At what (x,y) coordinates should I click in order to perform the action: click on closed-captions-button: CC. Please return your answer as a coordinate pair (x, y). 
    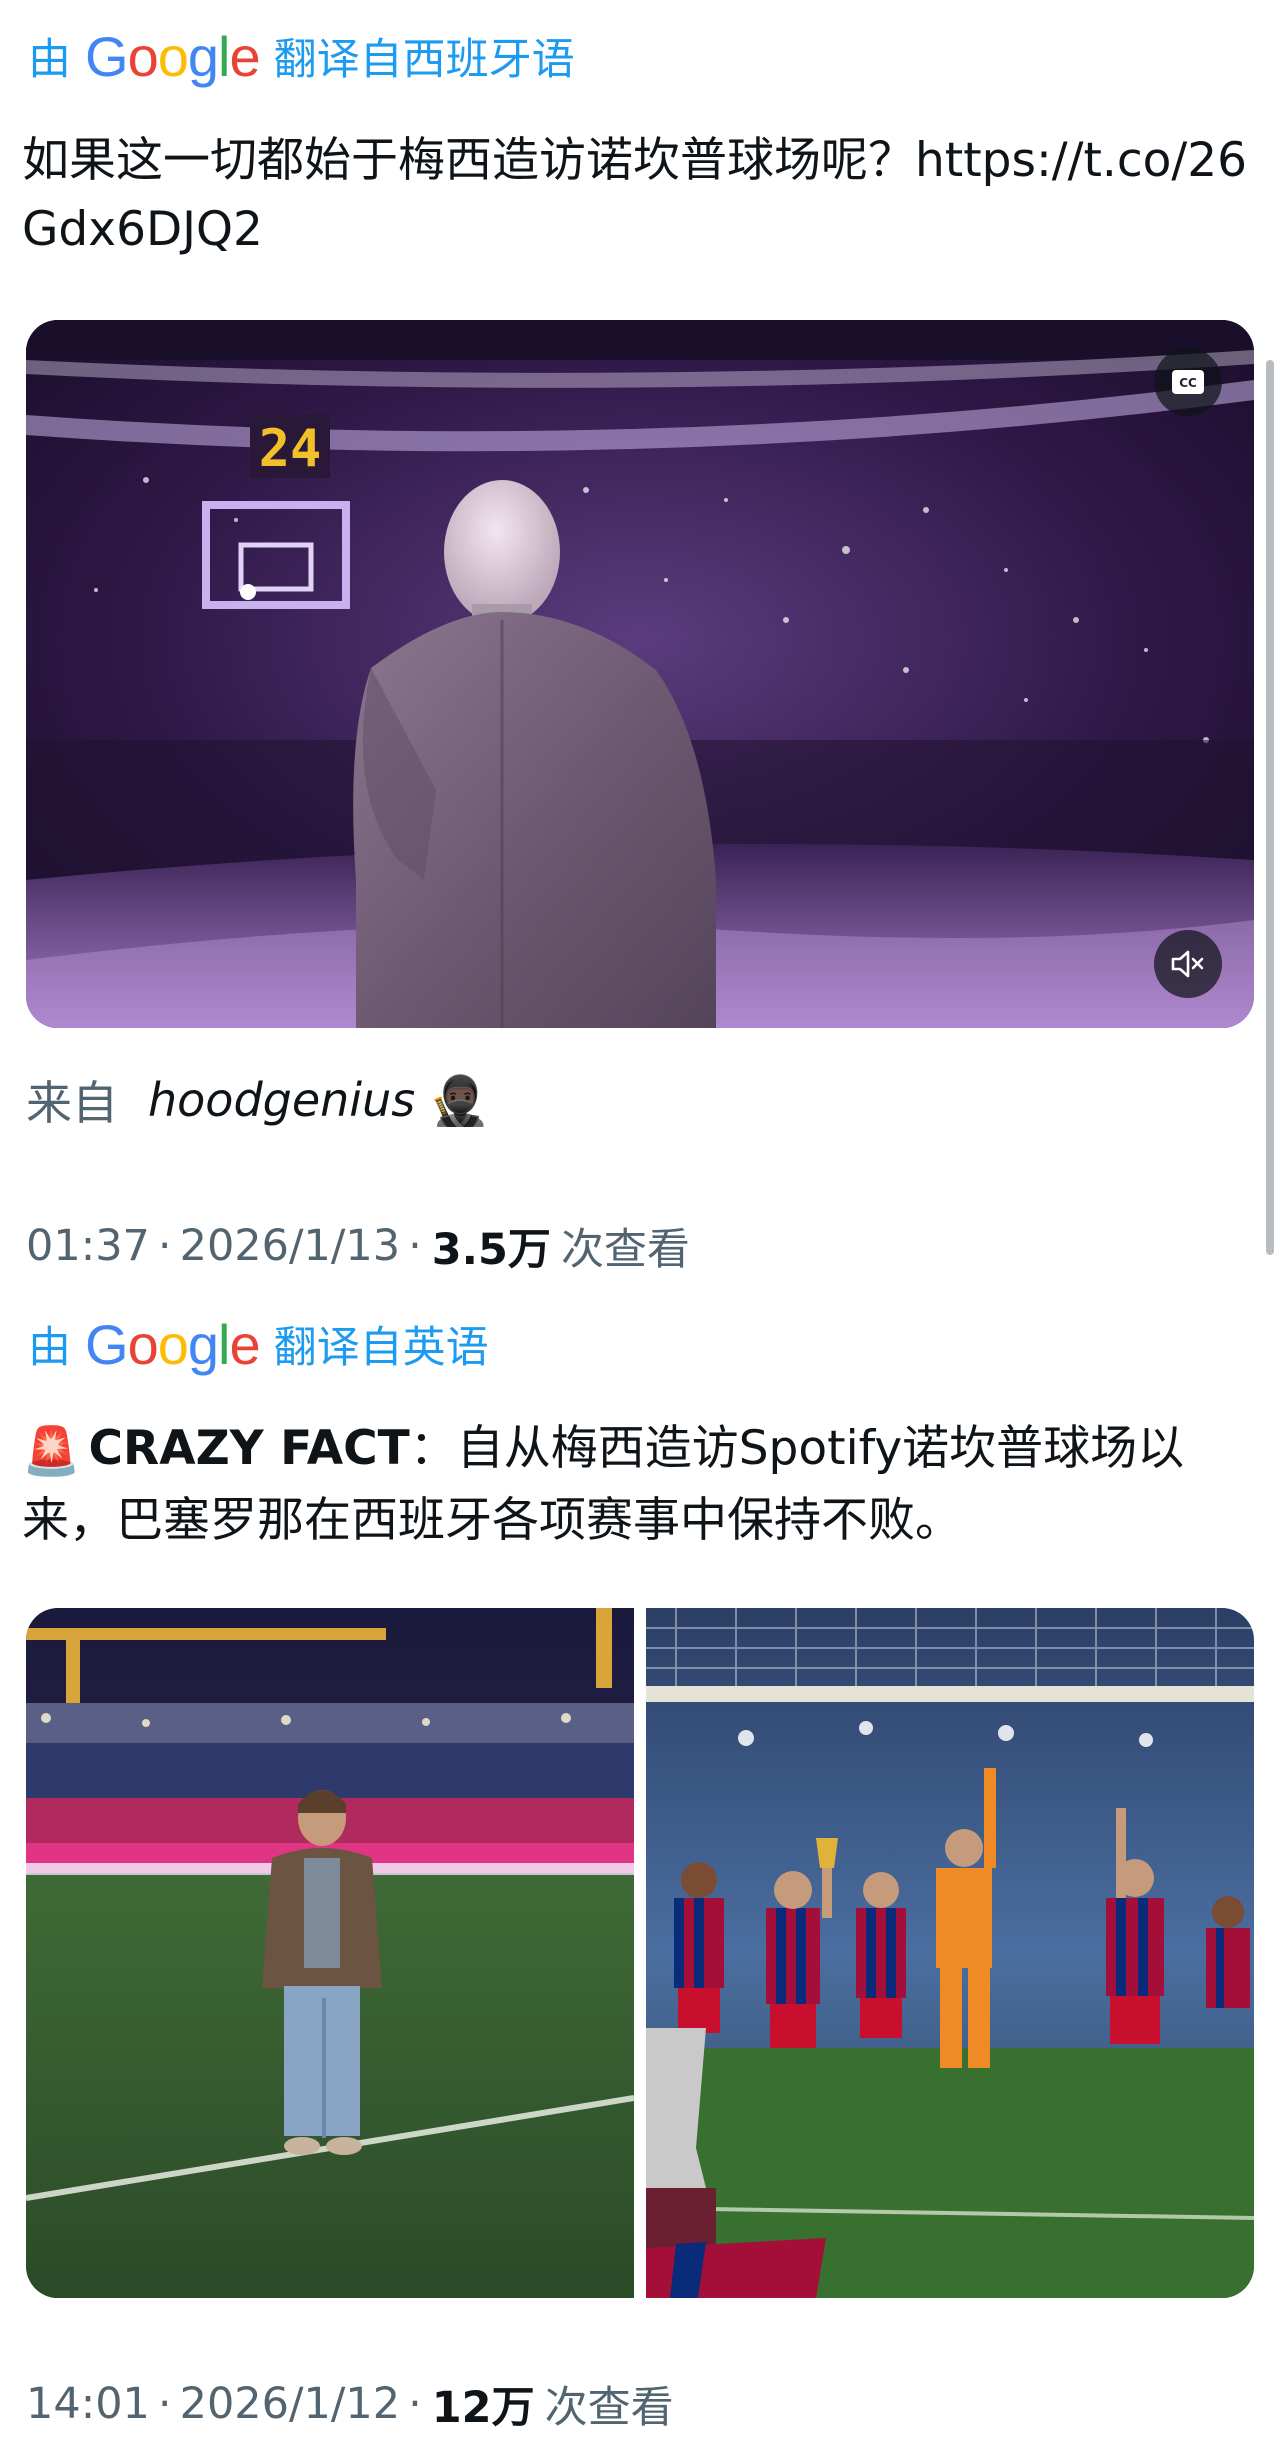
    Looking at the image, I should click on (1188, 382).